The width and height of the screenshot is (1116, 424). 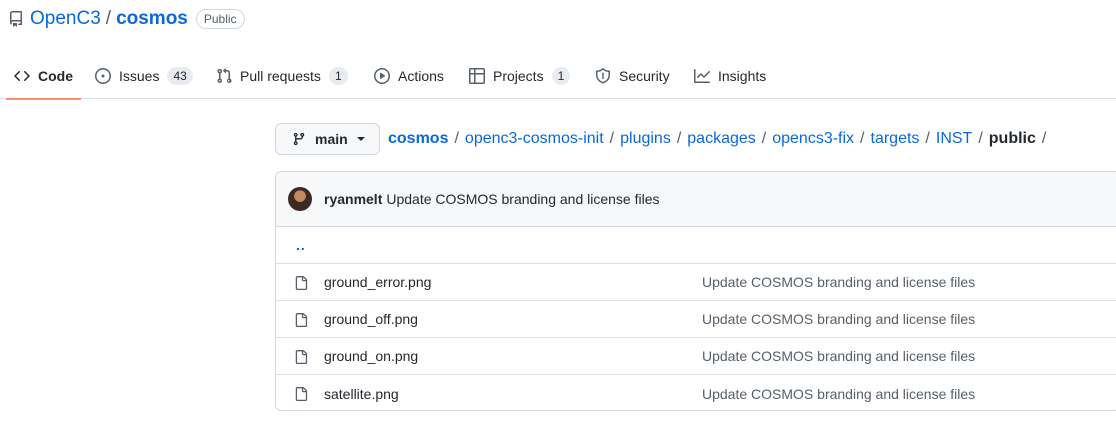 I want to click on tab-pull-requests: Pull requests 1, so click(x=282, y=75).